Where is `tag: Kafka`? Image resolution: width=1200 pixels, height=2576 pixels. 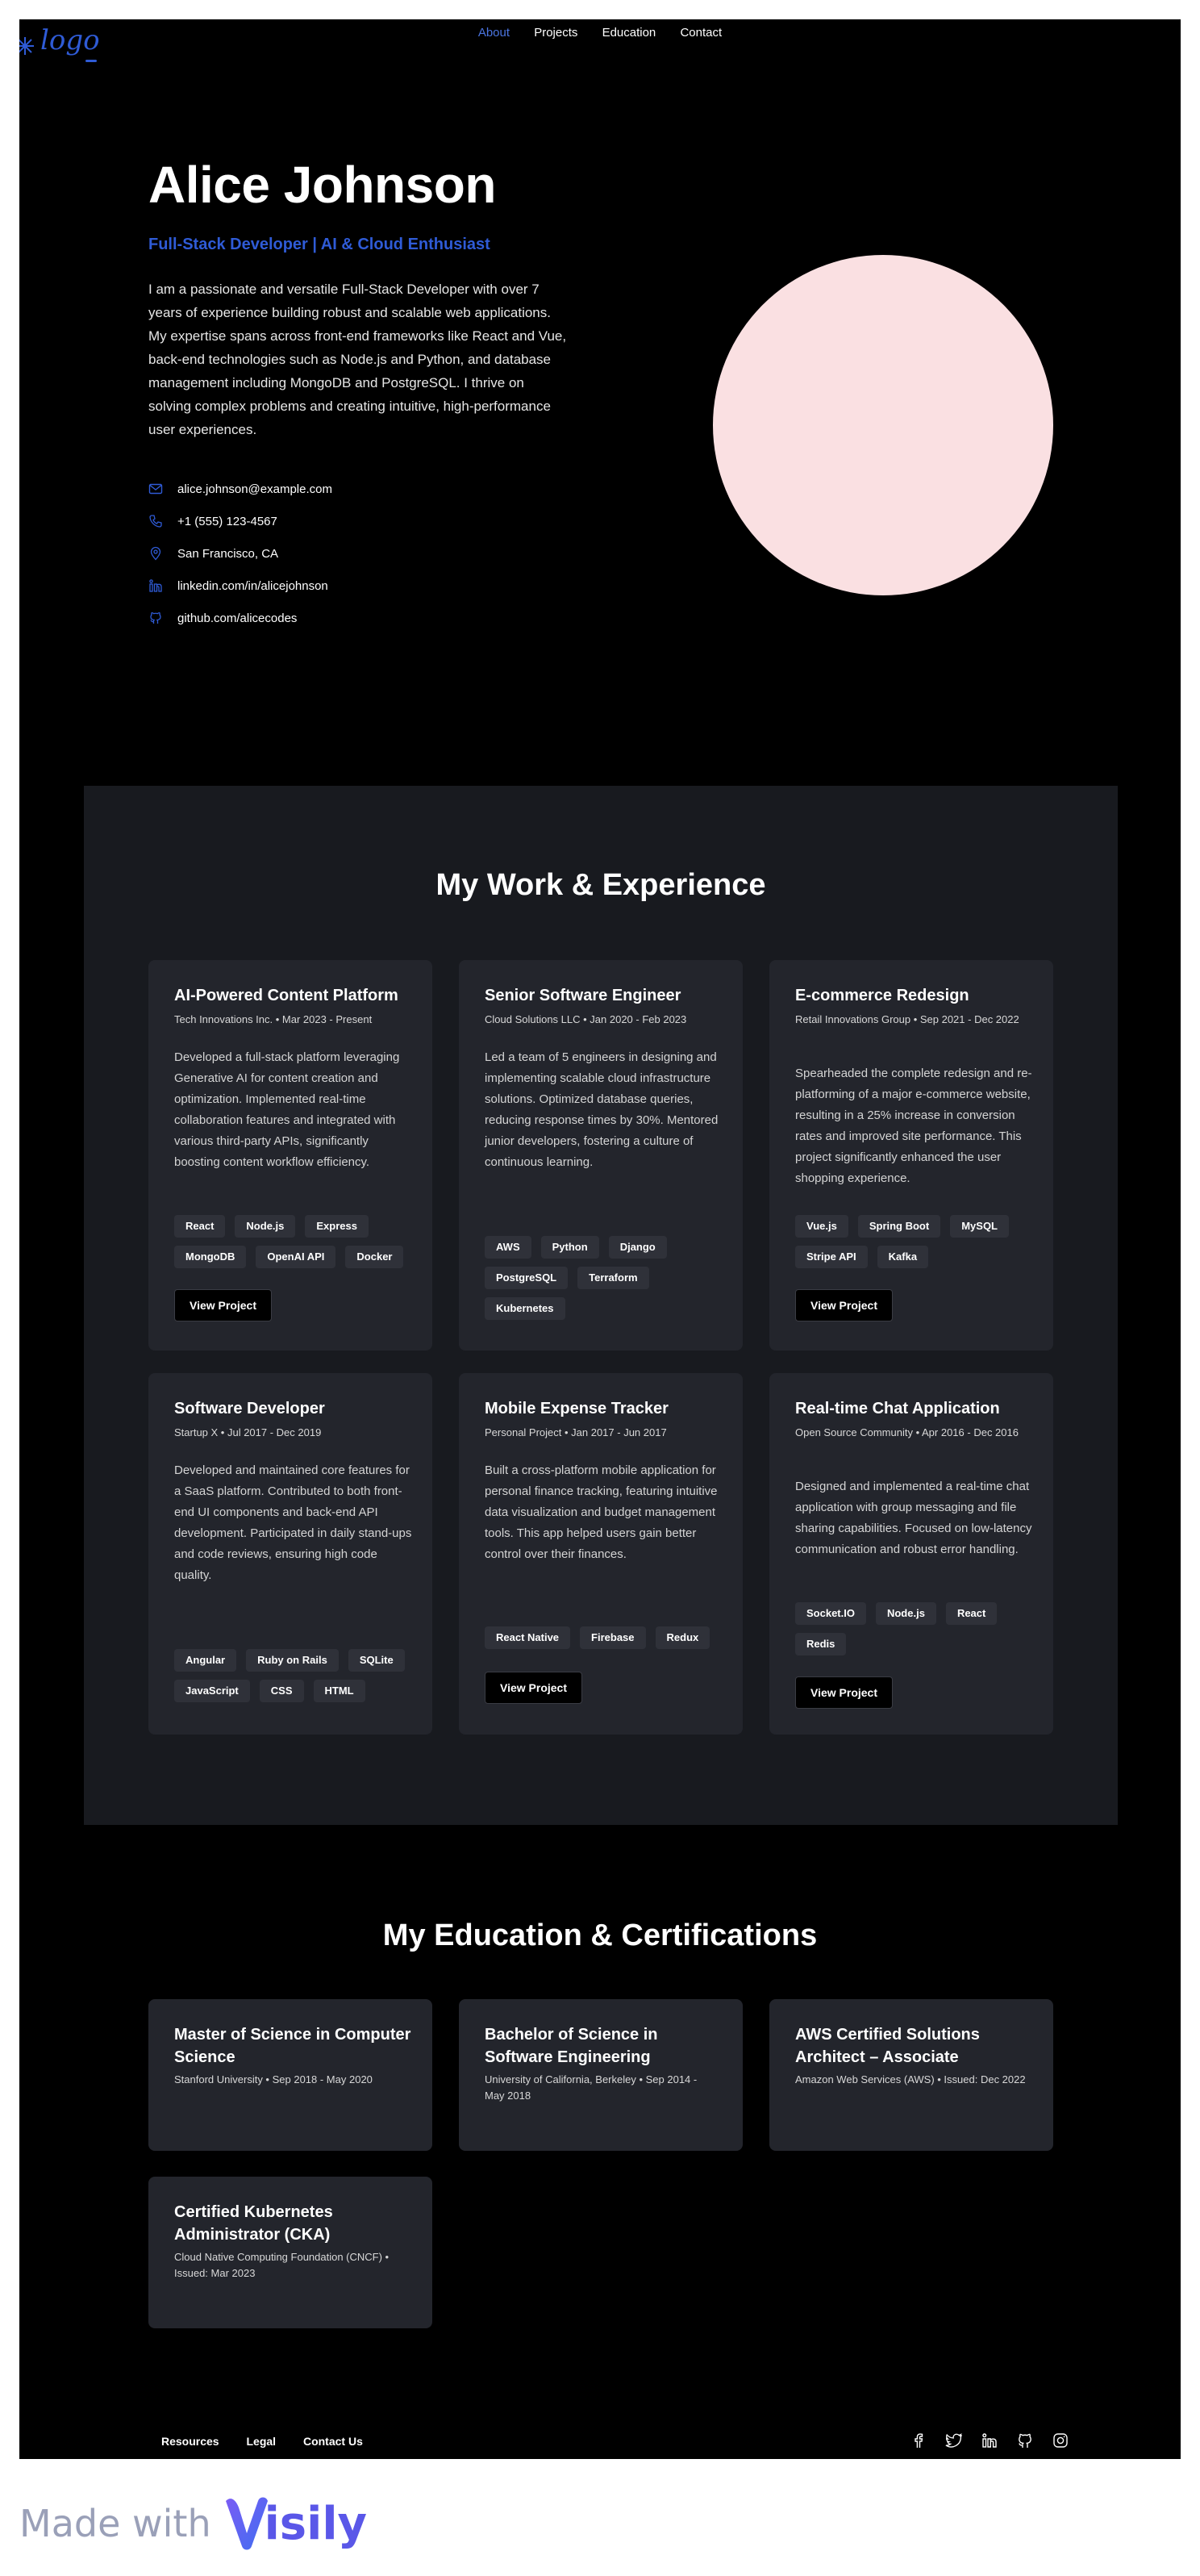
tag: Kafka is located at coordinates (903, 1257).